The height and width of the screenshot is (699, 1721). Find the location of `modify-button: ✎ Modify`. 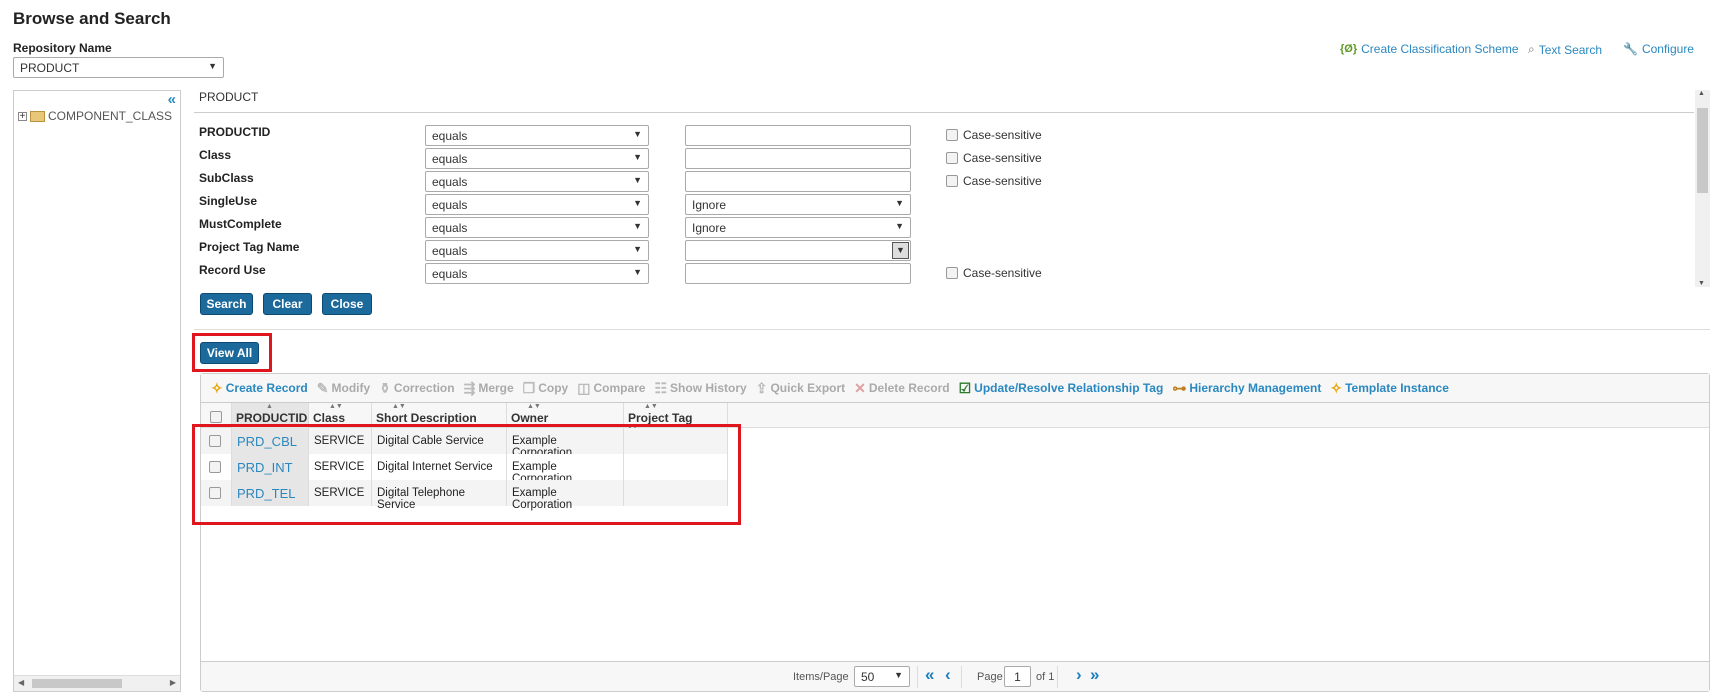

modify-button: ✎ Modify is located at coordinates (343, 388).